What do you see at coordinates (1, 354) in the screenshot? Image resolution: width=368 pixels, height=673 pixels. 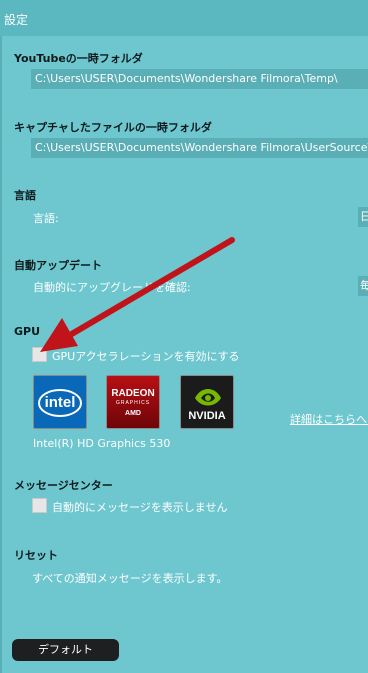 I see `left-border` at bounding box center [1, 354].